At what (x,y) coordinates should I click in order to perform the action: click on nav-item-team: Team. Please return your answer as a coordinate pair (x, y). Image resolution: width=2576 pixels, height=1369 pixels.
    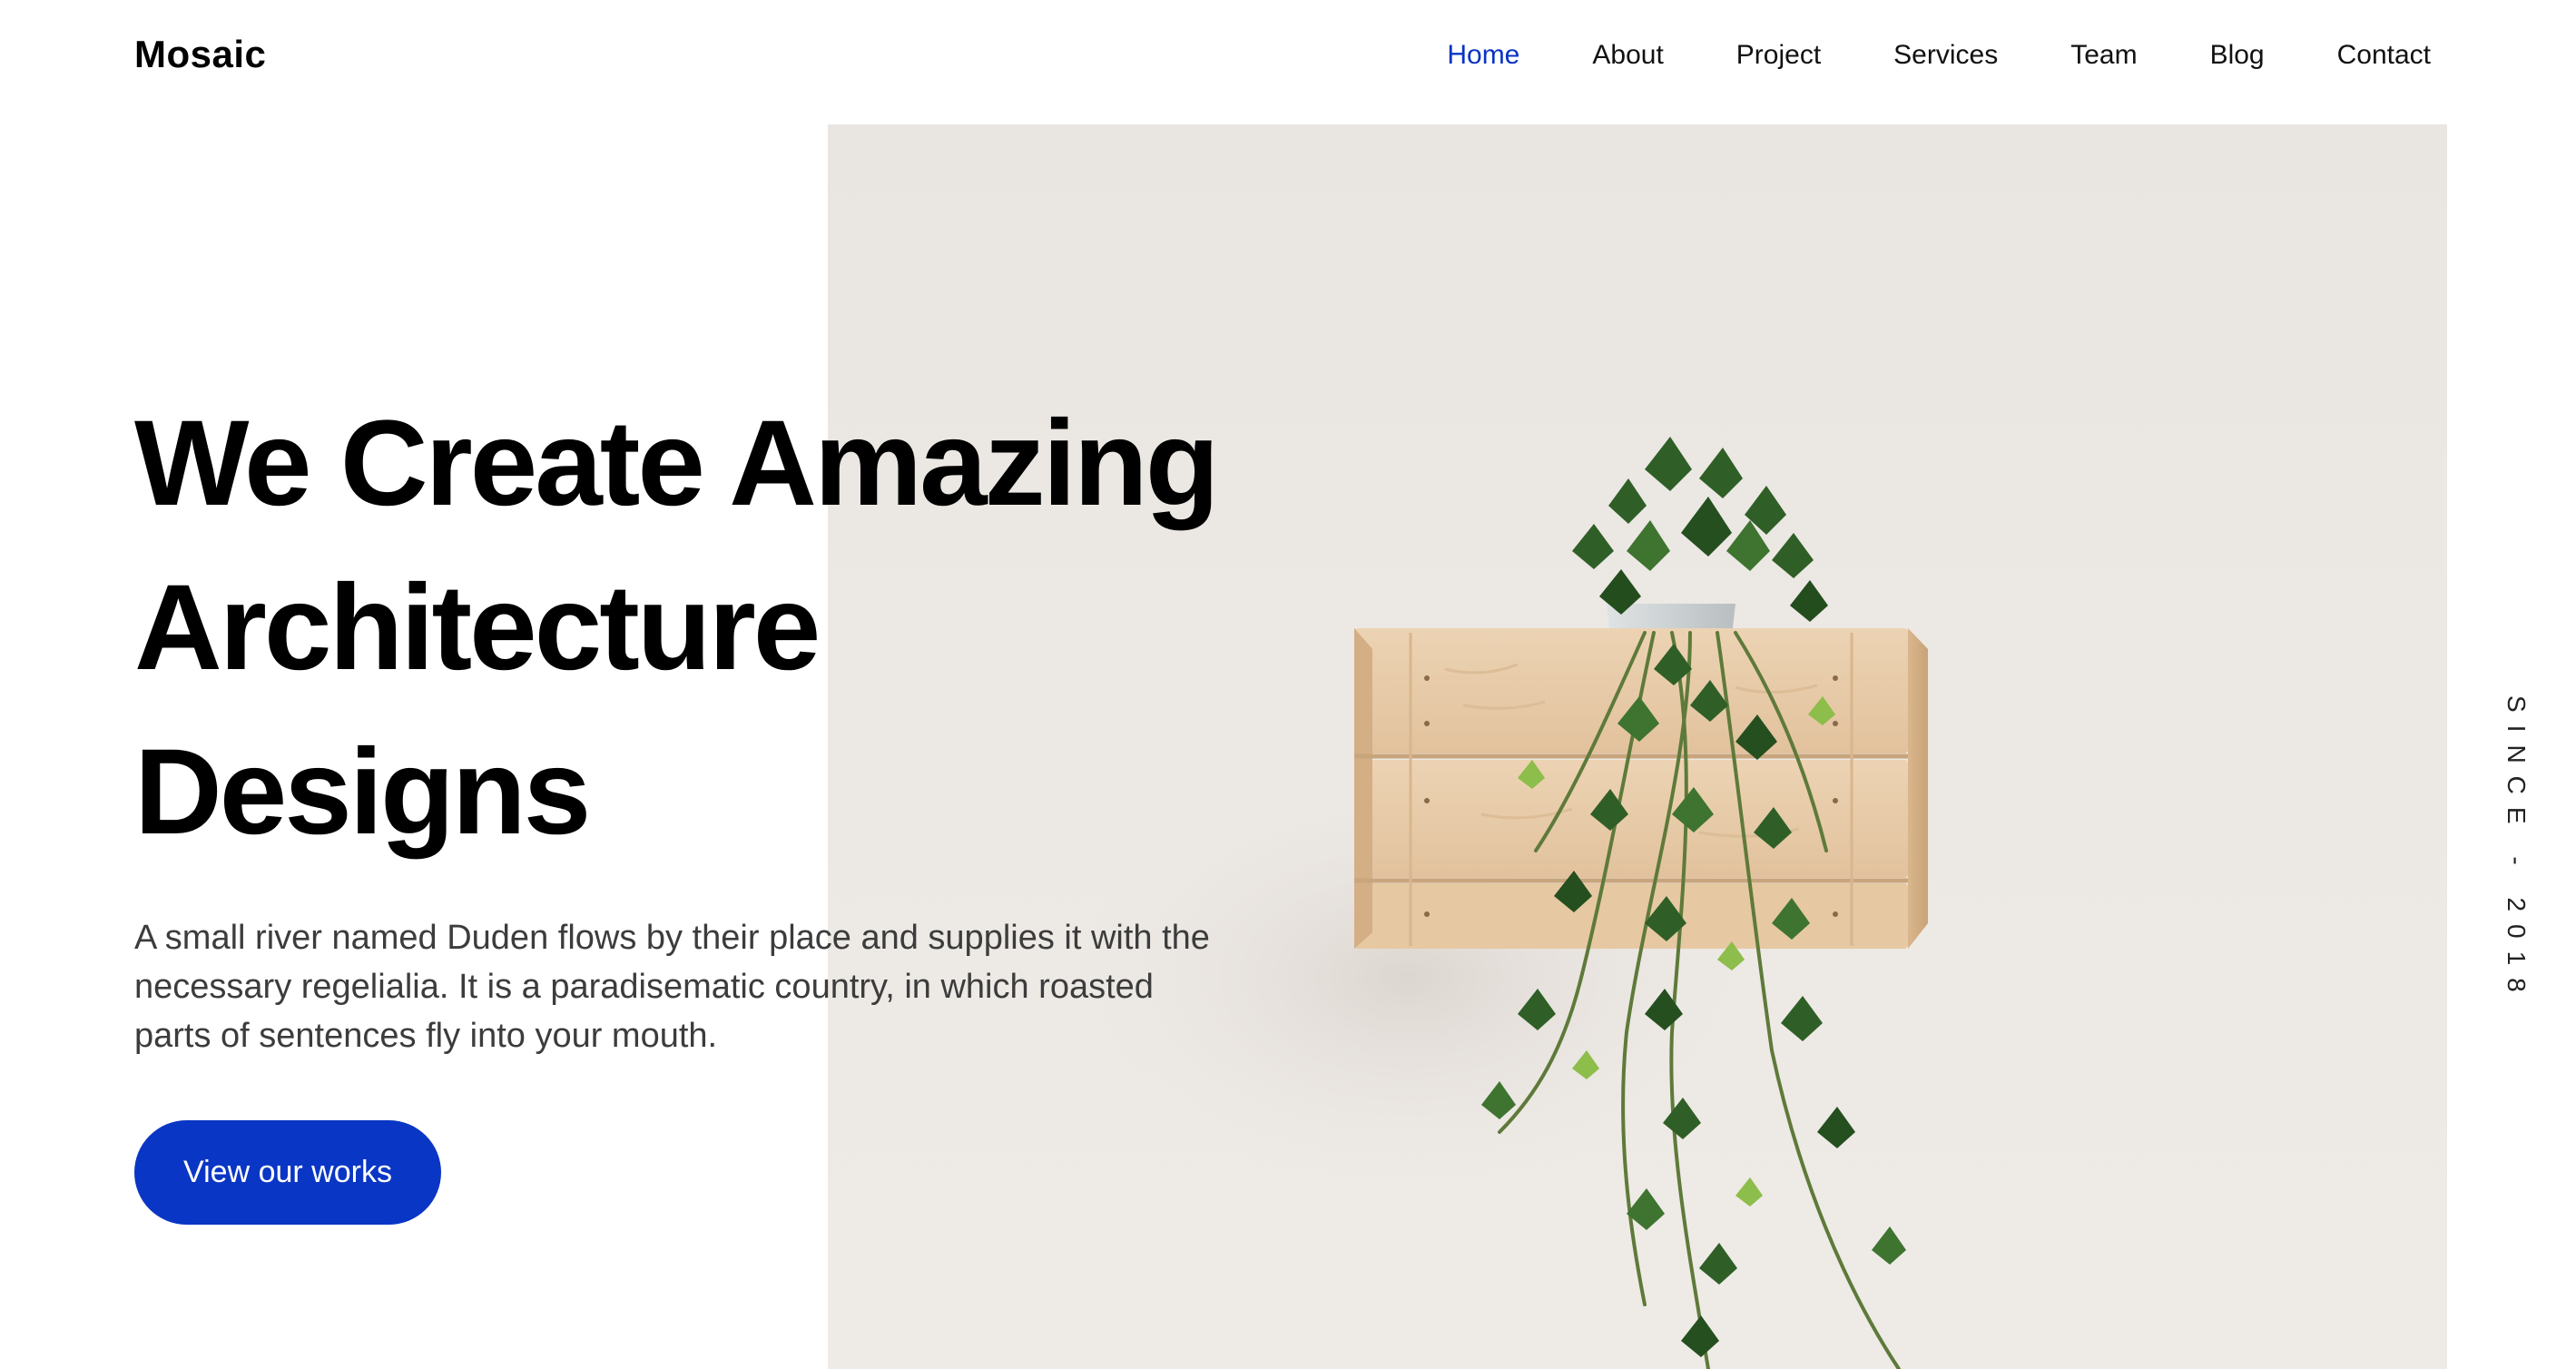
    Looking at the image, I should click on (2103, 55).